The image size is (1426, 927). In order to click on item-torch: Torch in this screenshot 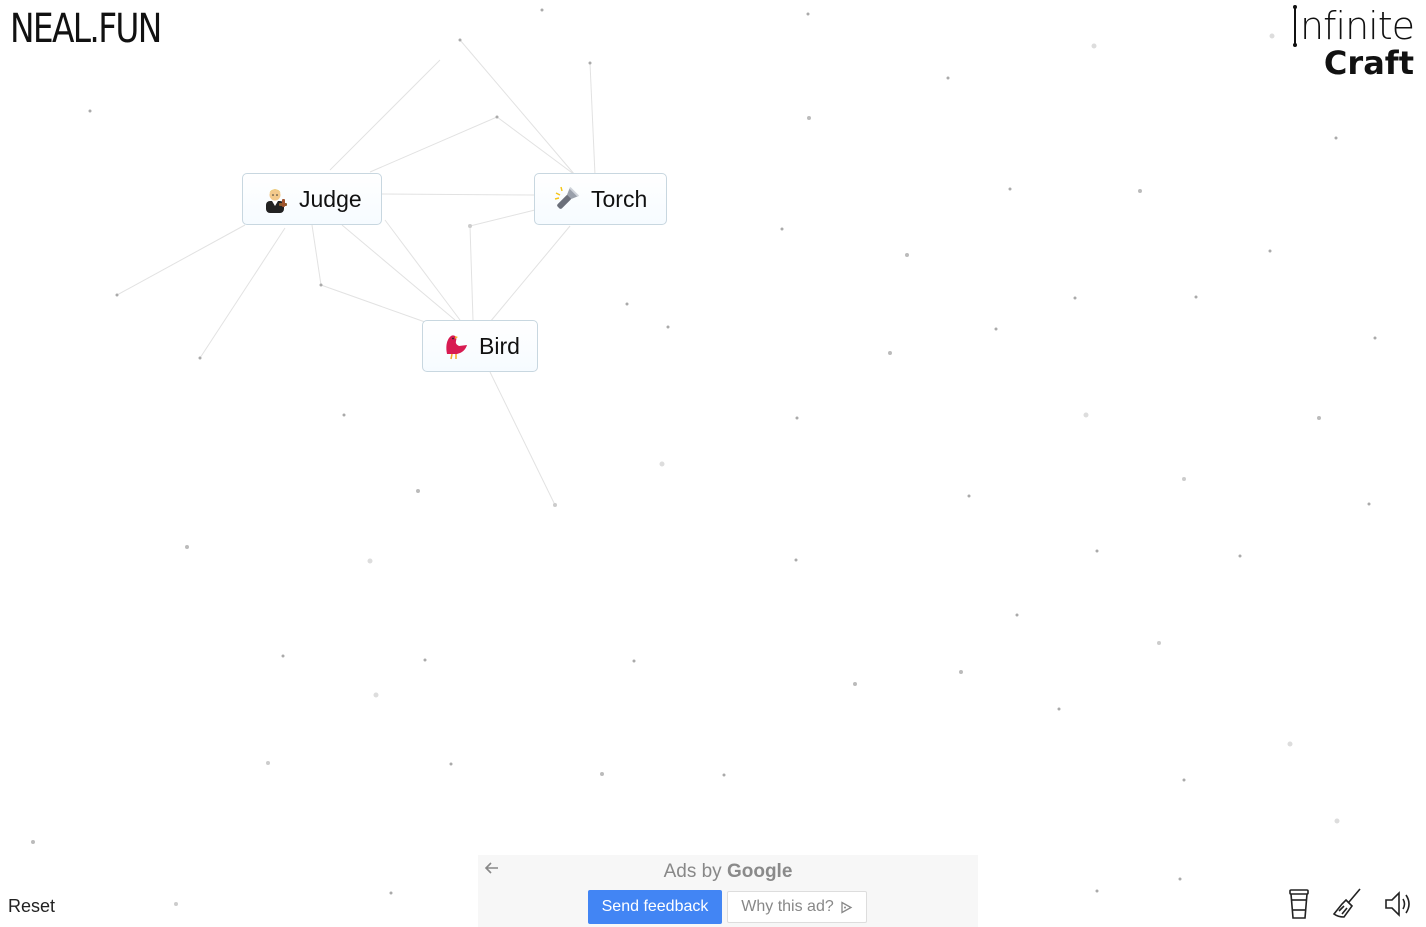, I will do `click(600, 199)`.